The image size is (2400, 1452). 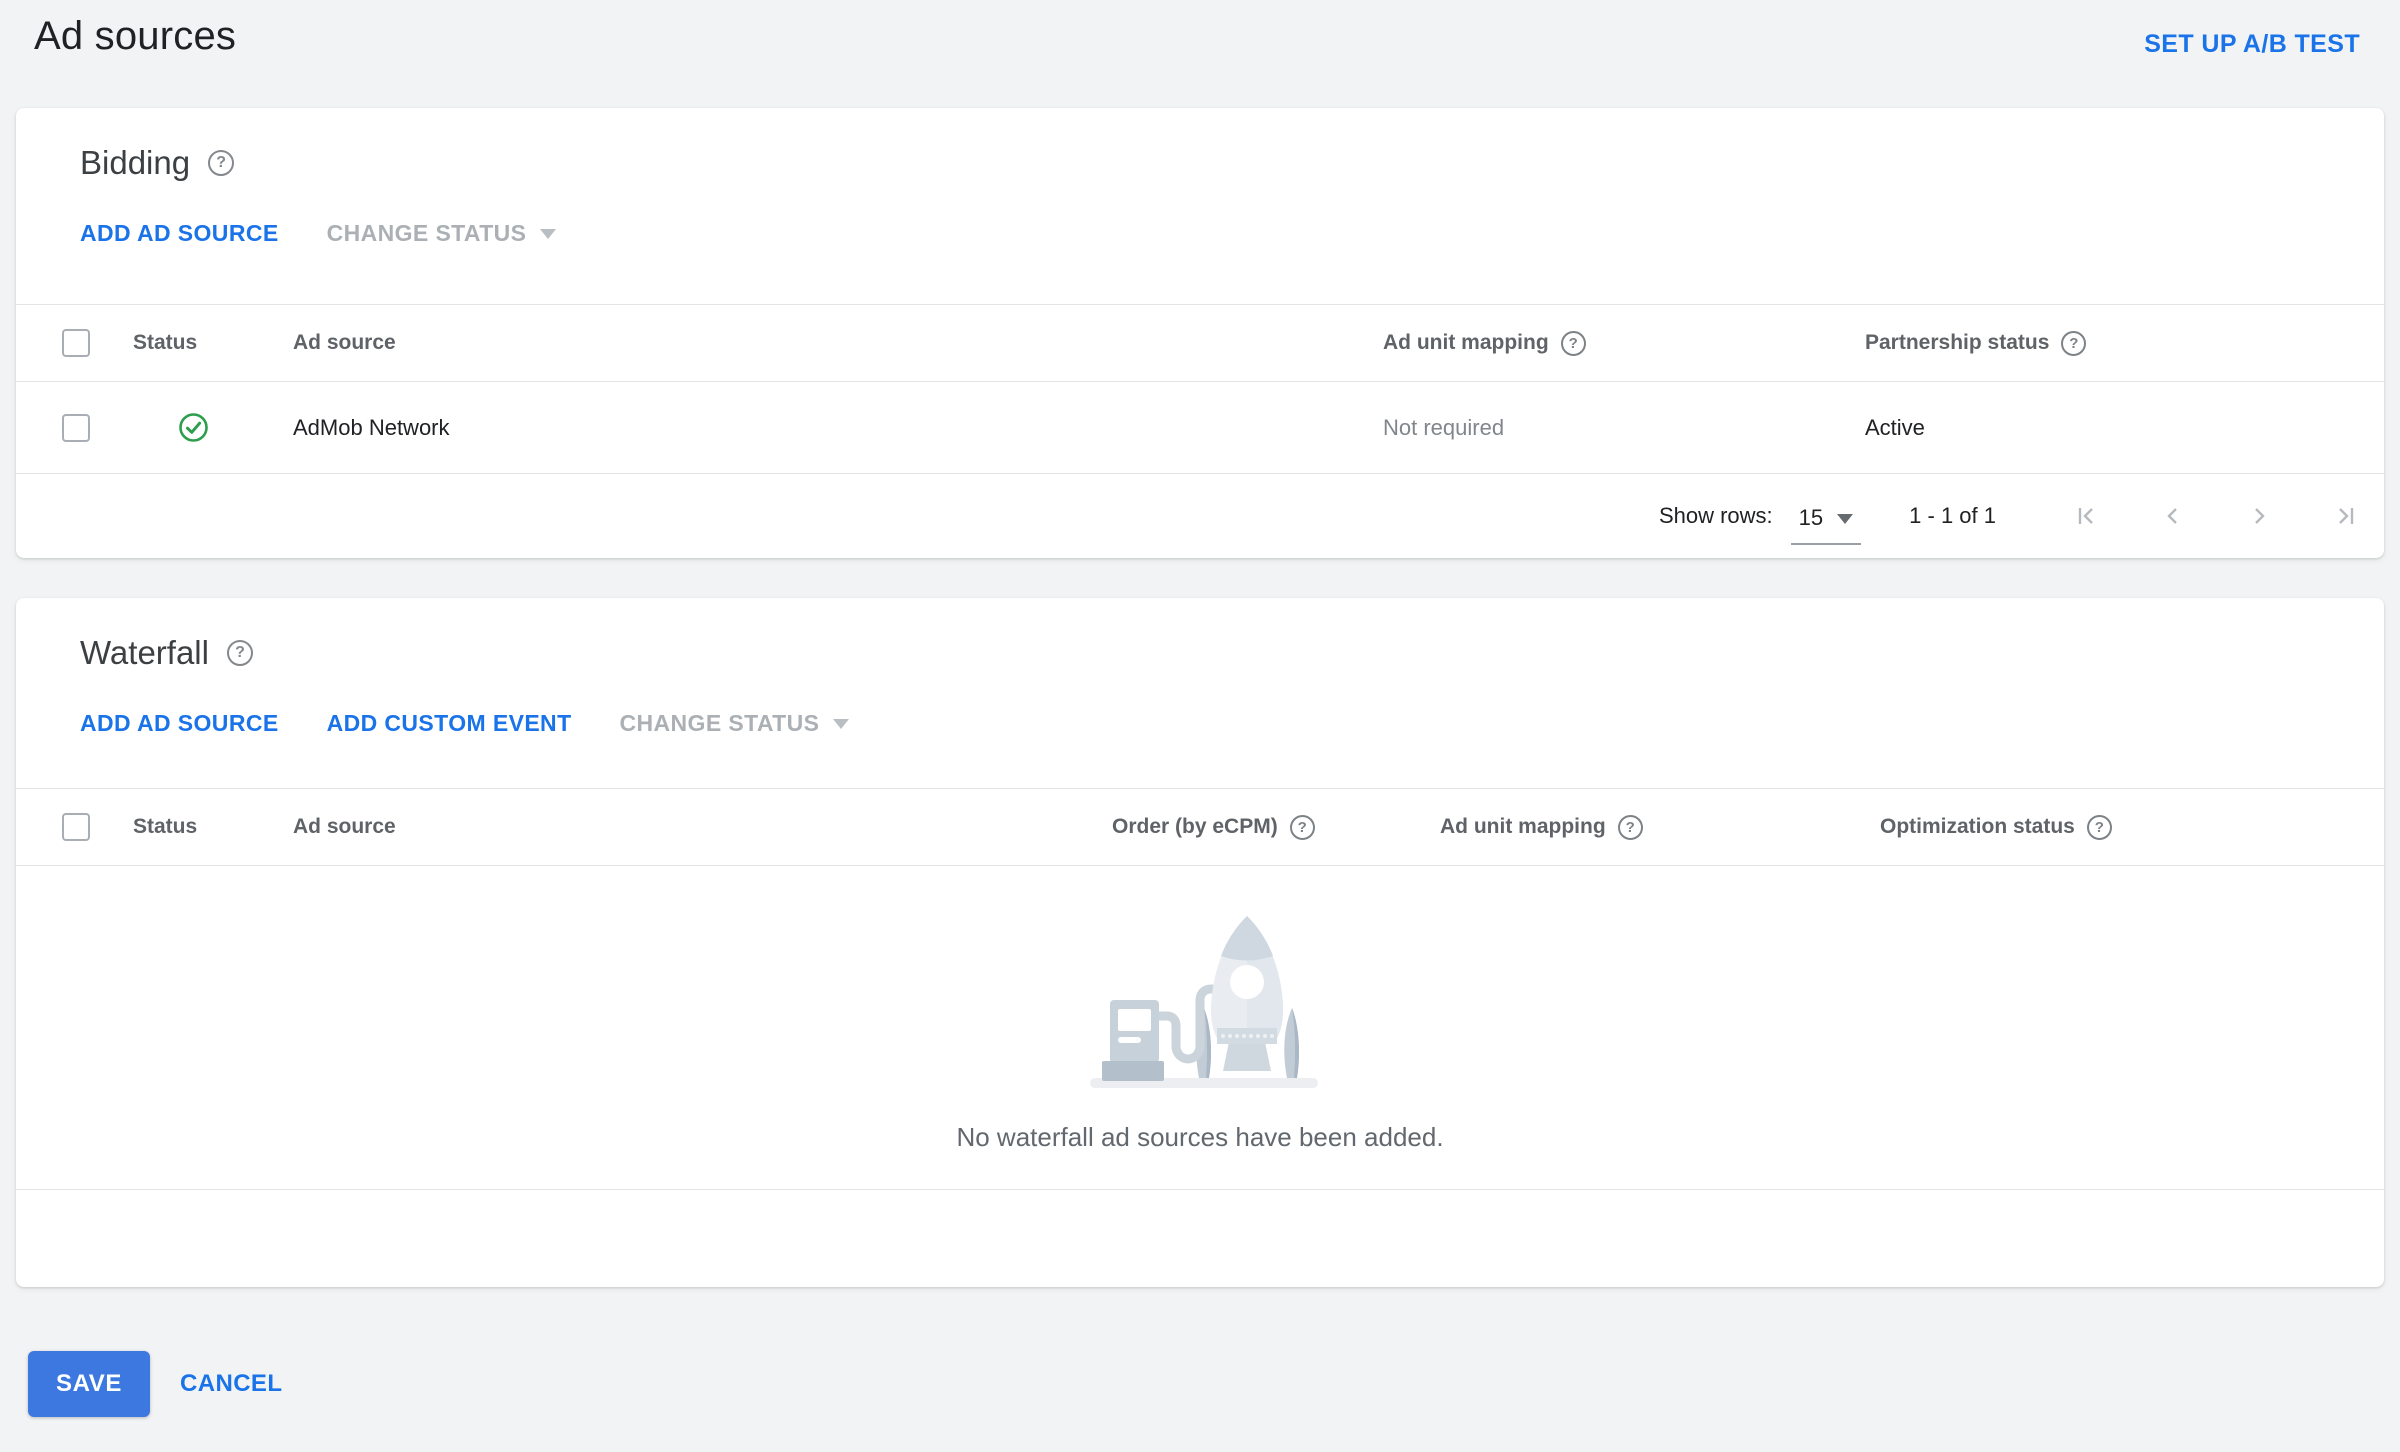 What do you see at coordinates (1200, 1238) in the screenshot?
I see `waterfall-footer-strip` at bounding box center [1200, 1238].